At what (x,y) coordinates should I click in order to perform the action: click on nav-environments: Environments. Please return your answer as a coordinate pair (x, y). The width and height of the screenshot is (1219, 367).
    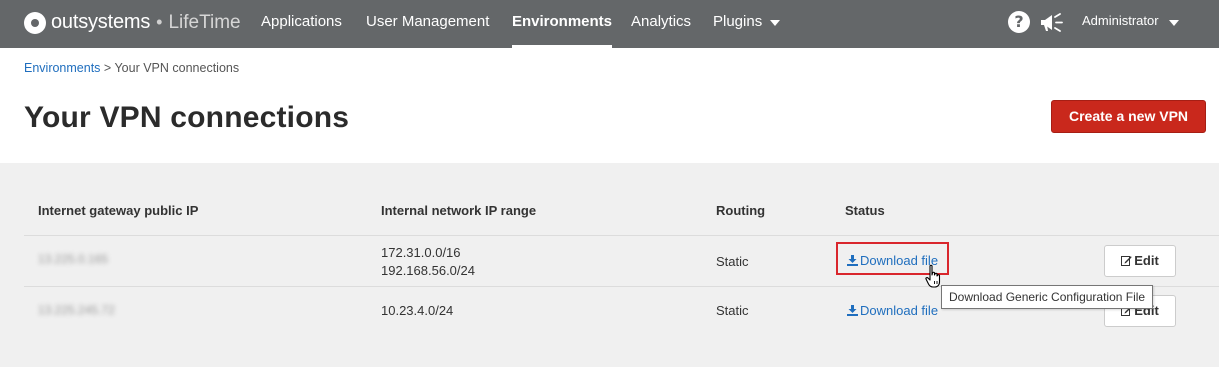
    Looking at the image, I should click on (562, 24).